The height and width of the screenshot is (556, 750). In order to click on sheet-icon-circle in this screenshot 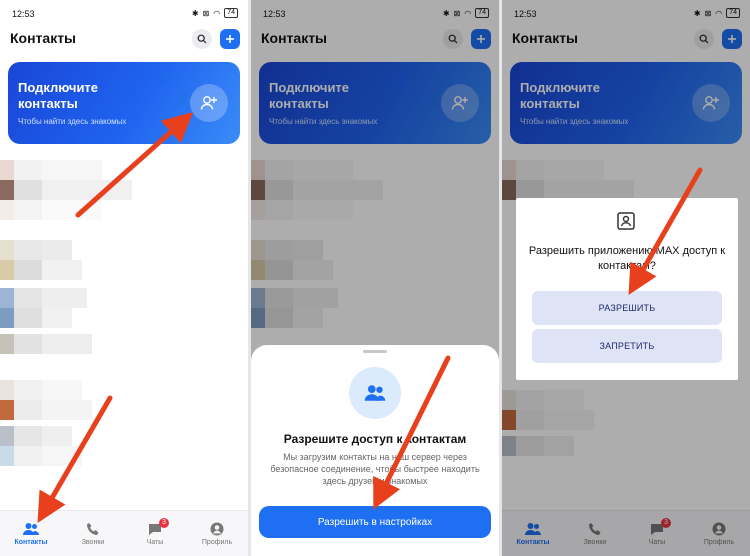, I will do `click(375, 393)`.